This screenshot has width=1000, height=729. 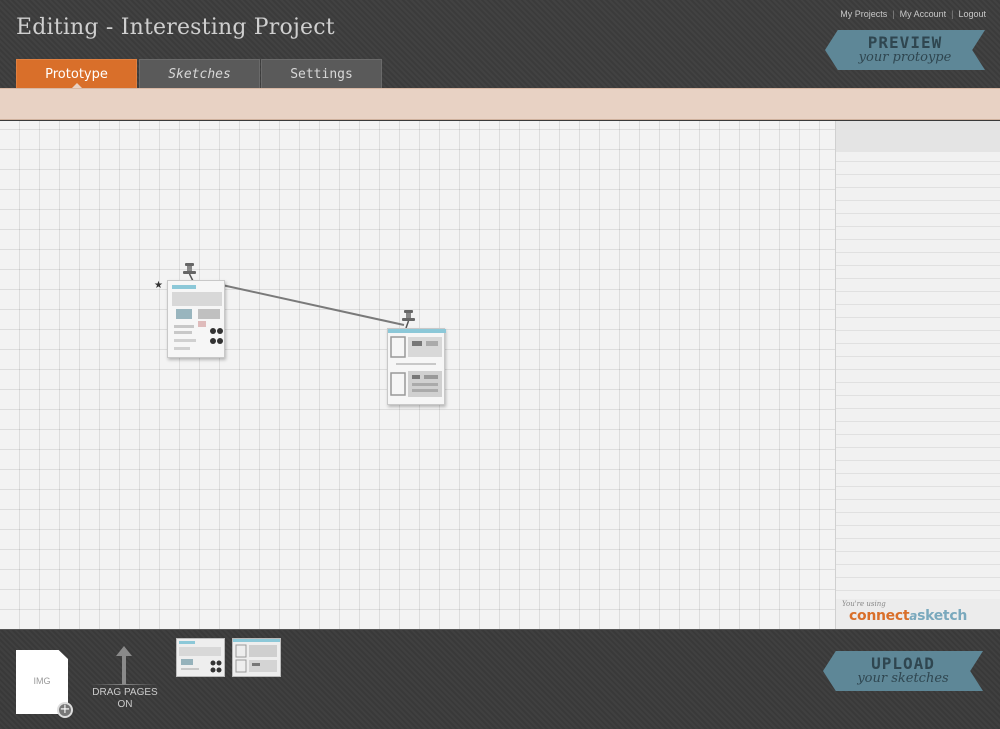 What do you see at coordinates (942, 616) in the screenshot?
I see `brand-part-sketch: sketch` at bounding box center [942, 616].